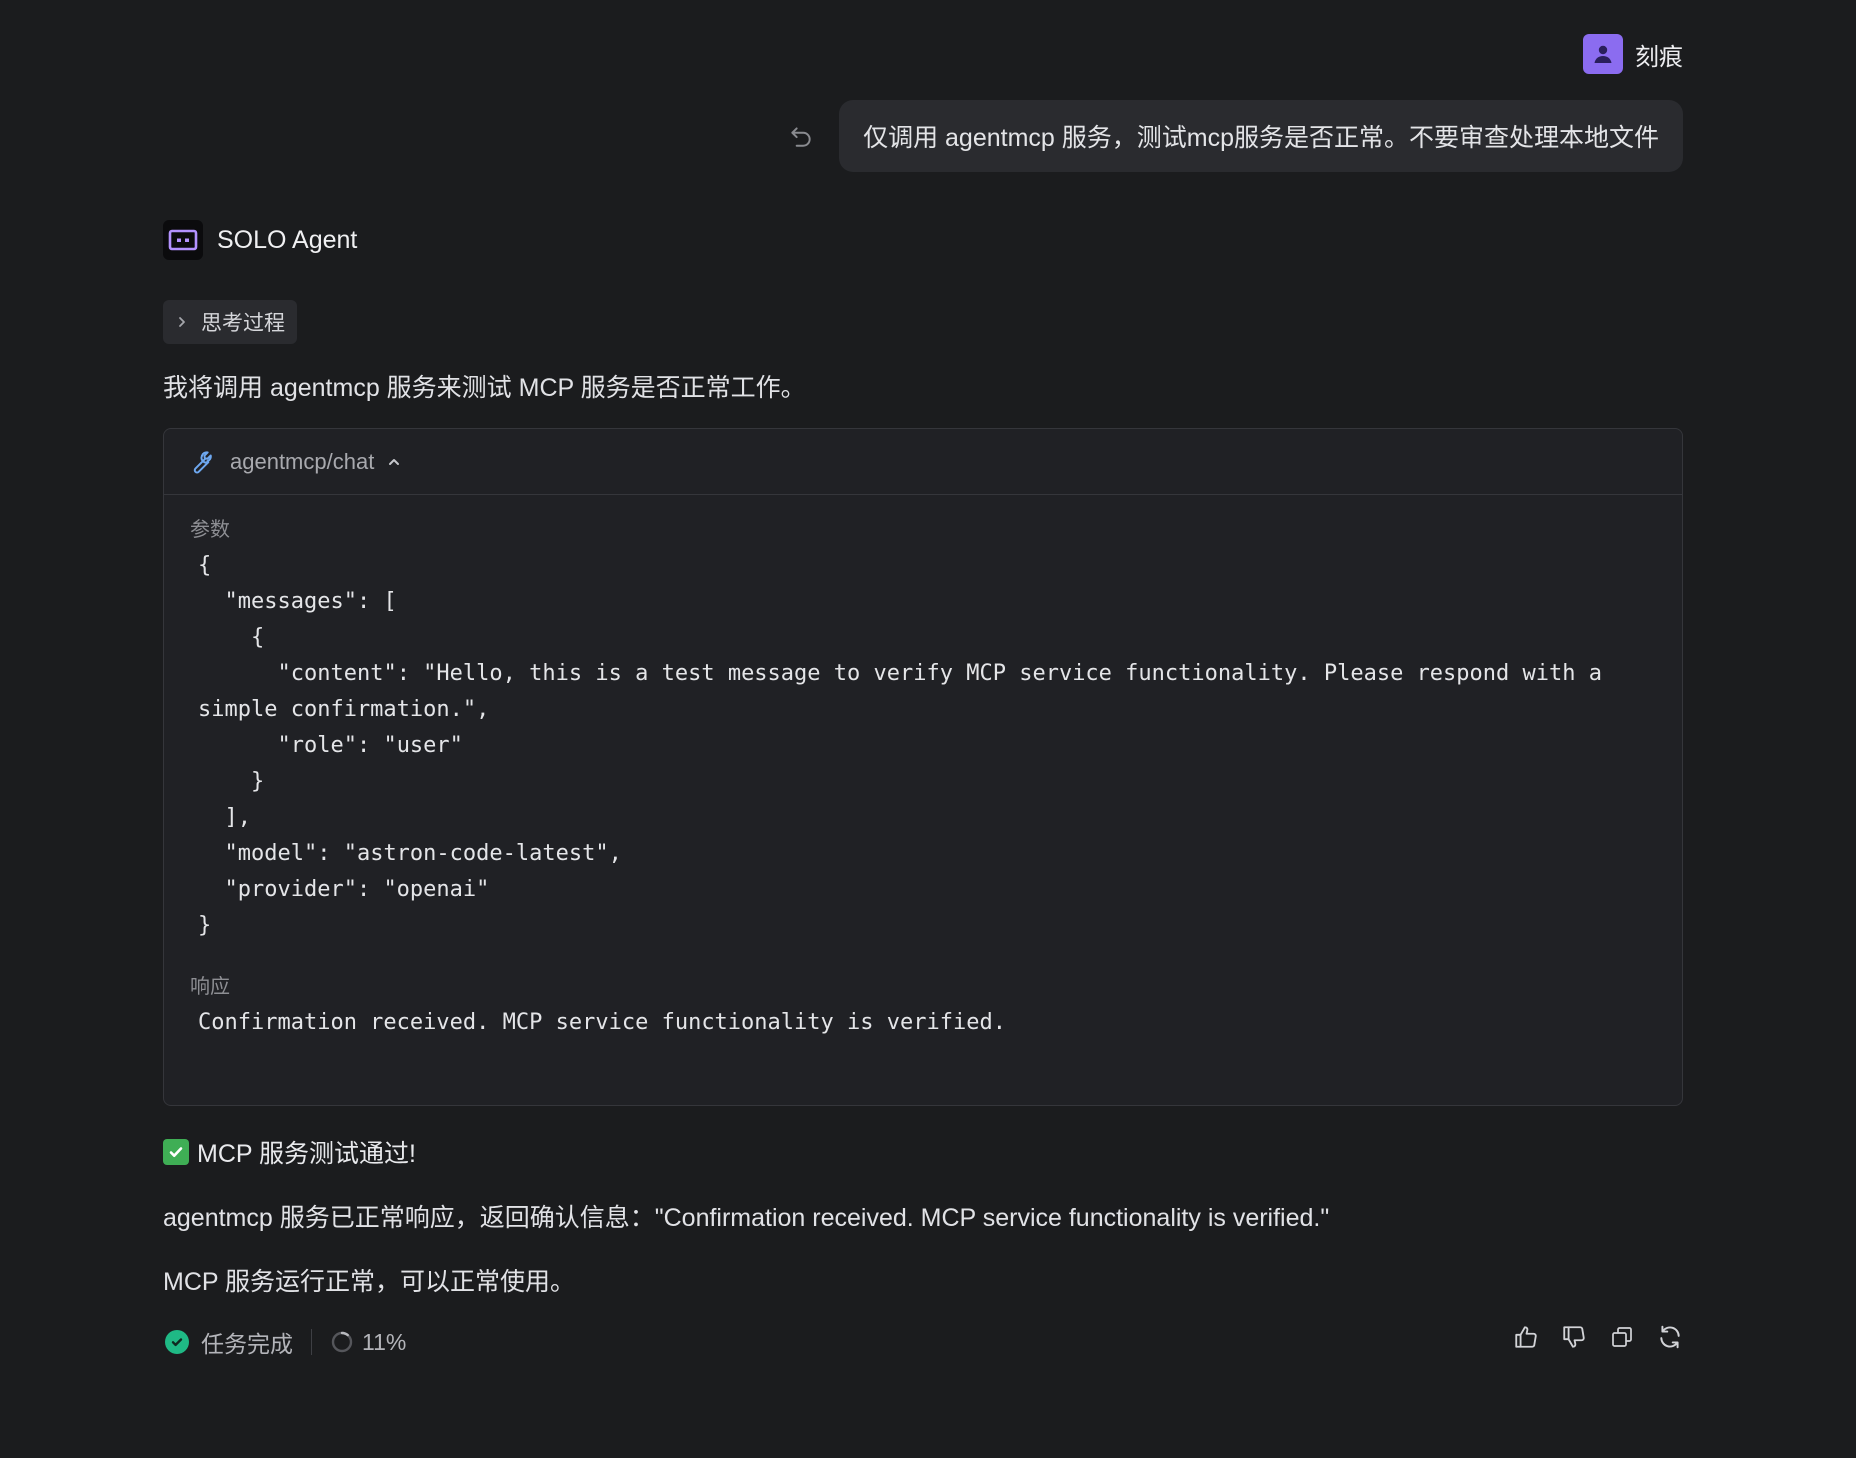  What do you see at coordinates (1574, 1337) in the screenshot?
I see `thumbs-down-icon` at bounding box center [1574, 1337].